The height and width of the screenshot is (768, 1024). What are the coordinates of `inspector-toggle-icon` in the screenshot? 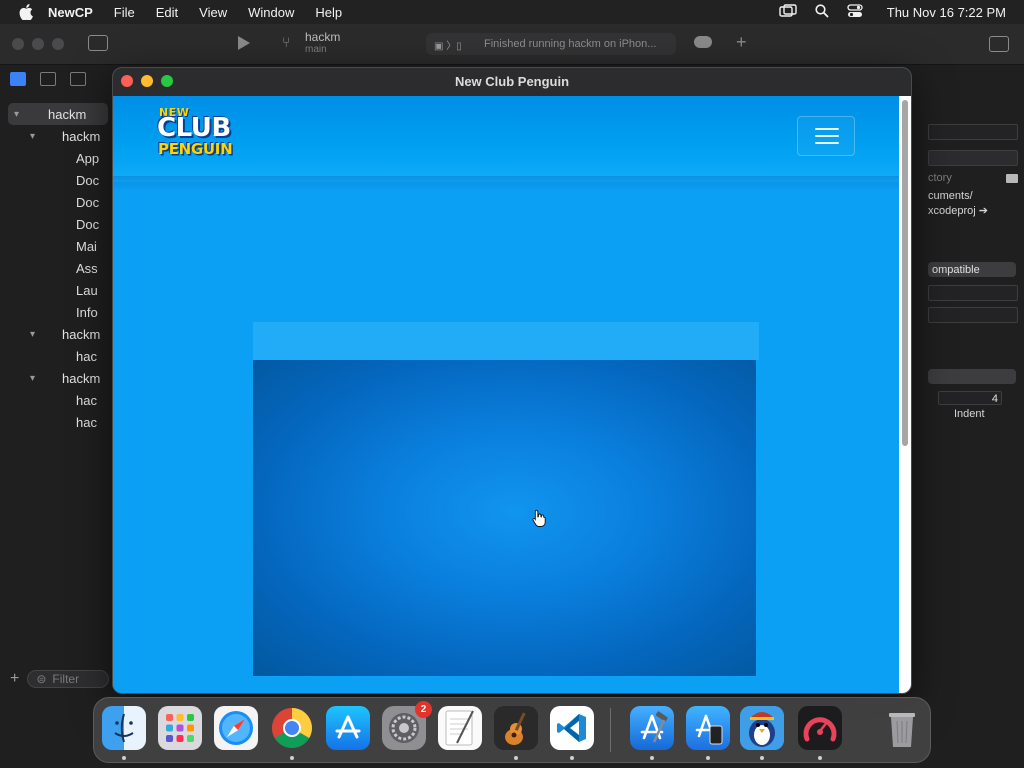 It's located at (999, 44).